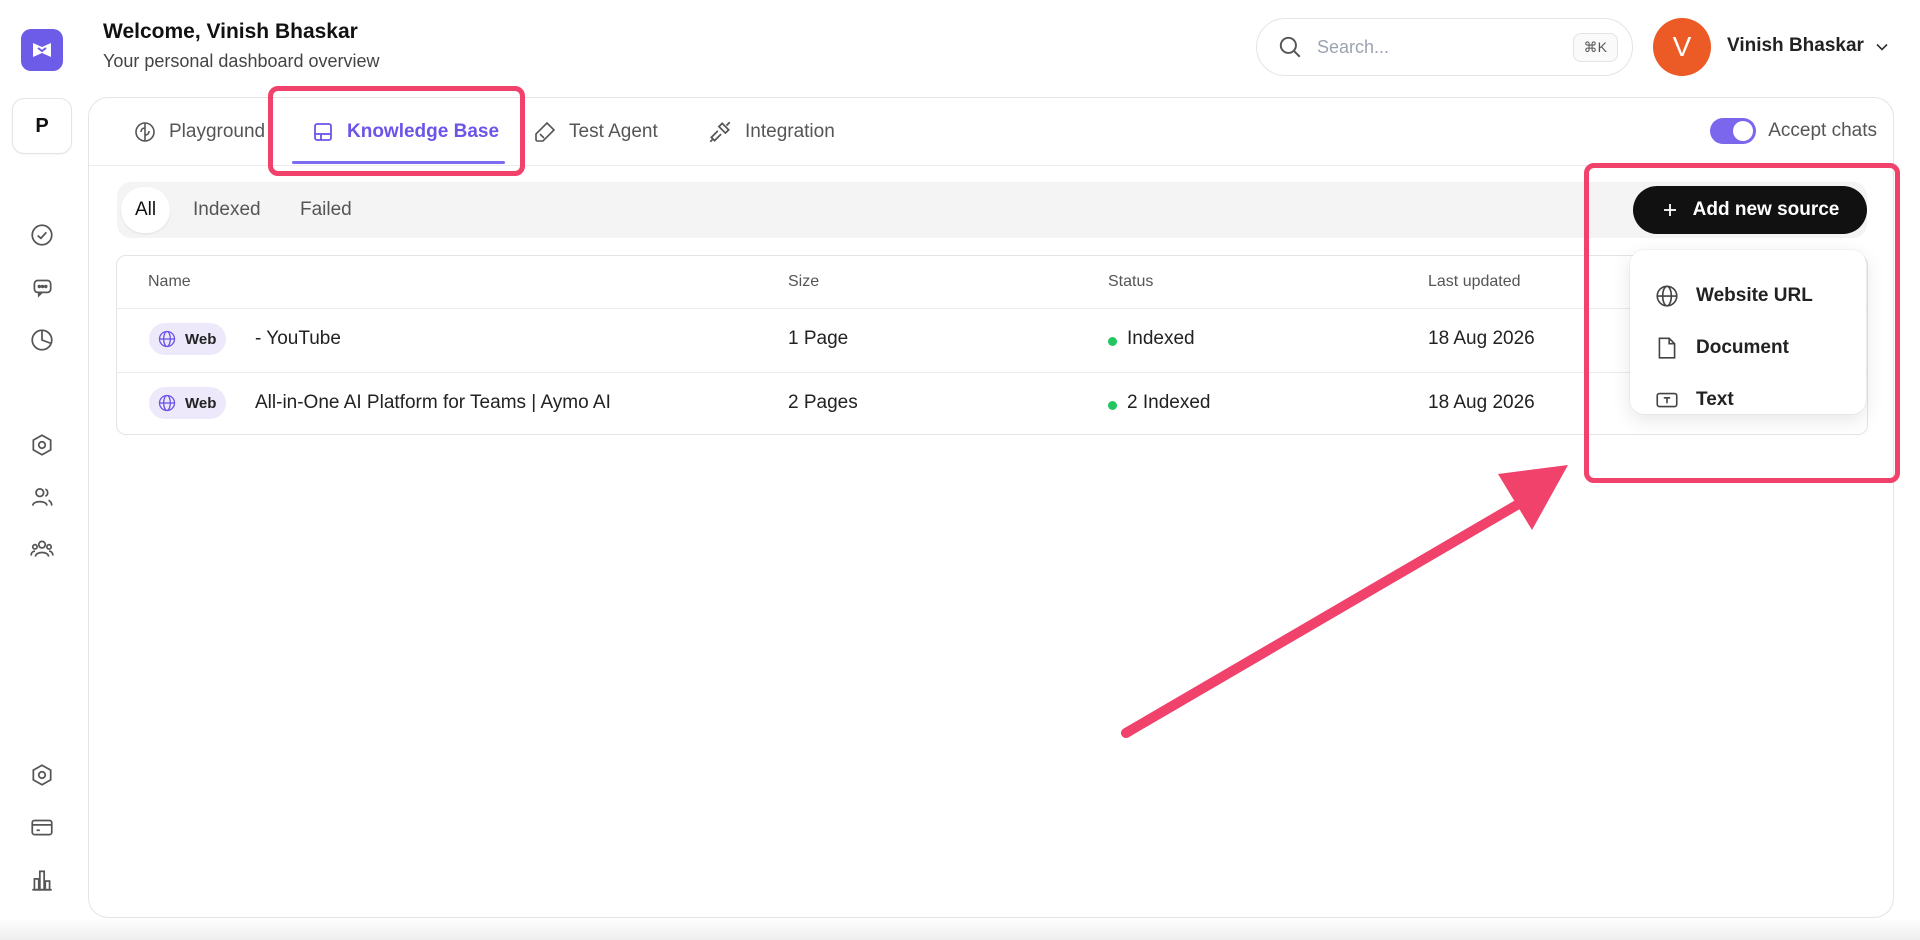 This screenshot has height=940, width=1920. Describe the element at coordinates (1595, 47) in the screenshot. I see `search-shortcut-badge: ⌘K` at that location.